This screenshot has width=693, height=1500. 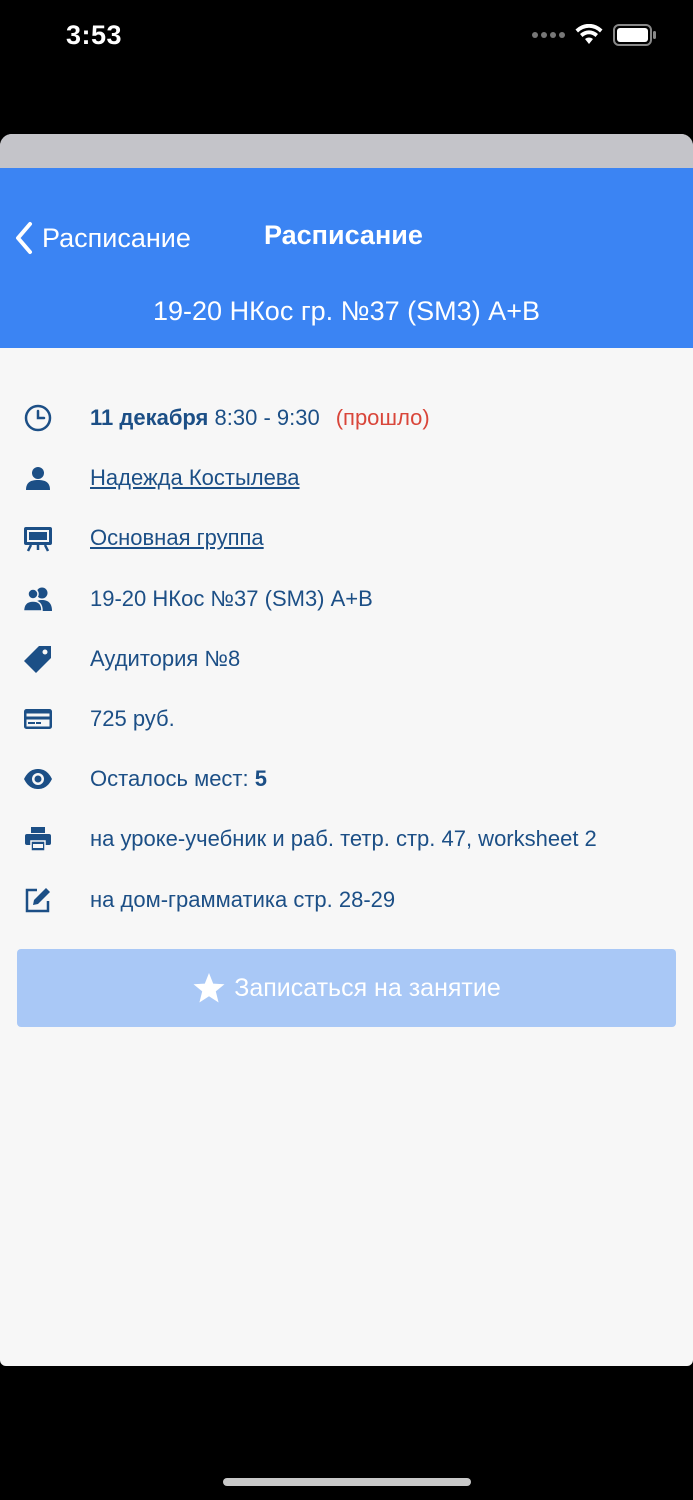 I want to click on row-price: 725 руб., so click(x=346, y=719).